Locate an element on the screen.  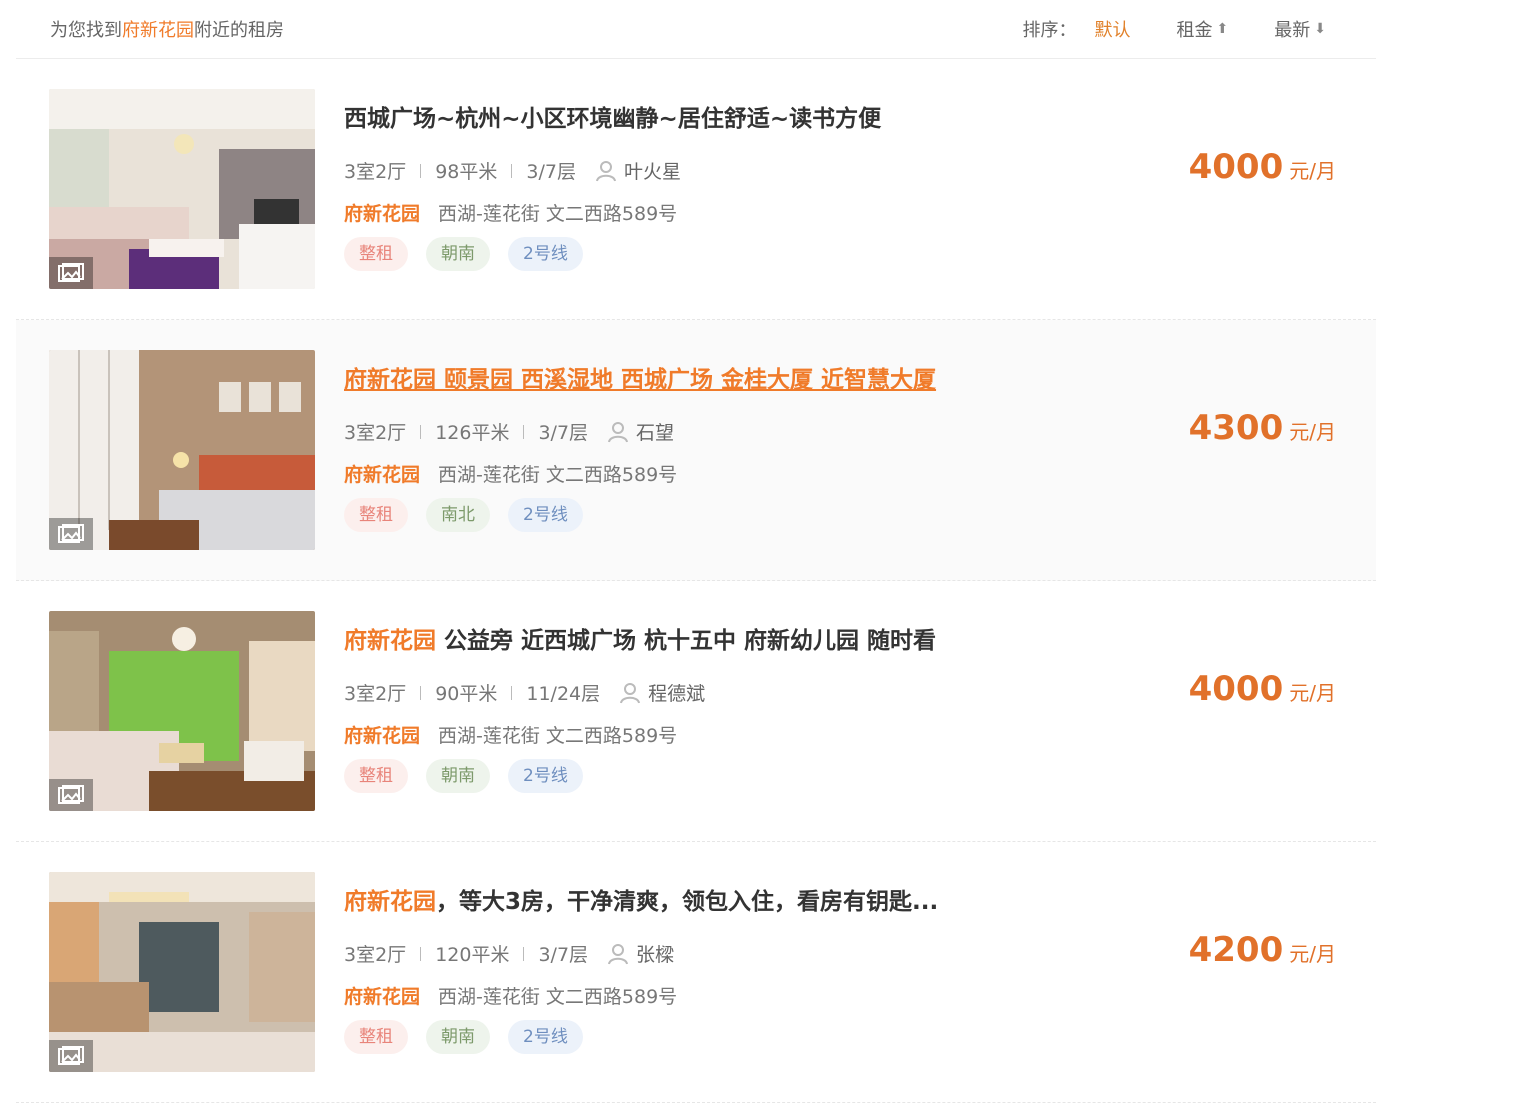
agent: 程德斌 is located at coordinates (662, 692).